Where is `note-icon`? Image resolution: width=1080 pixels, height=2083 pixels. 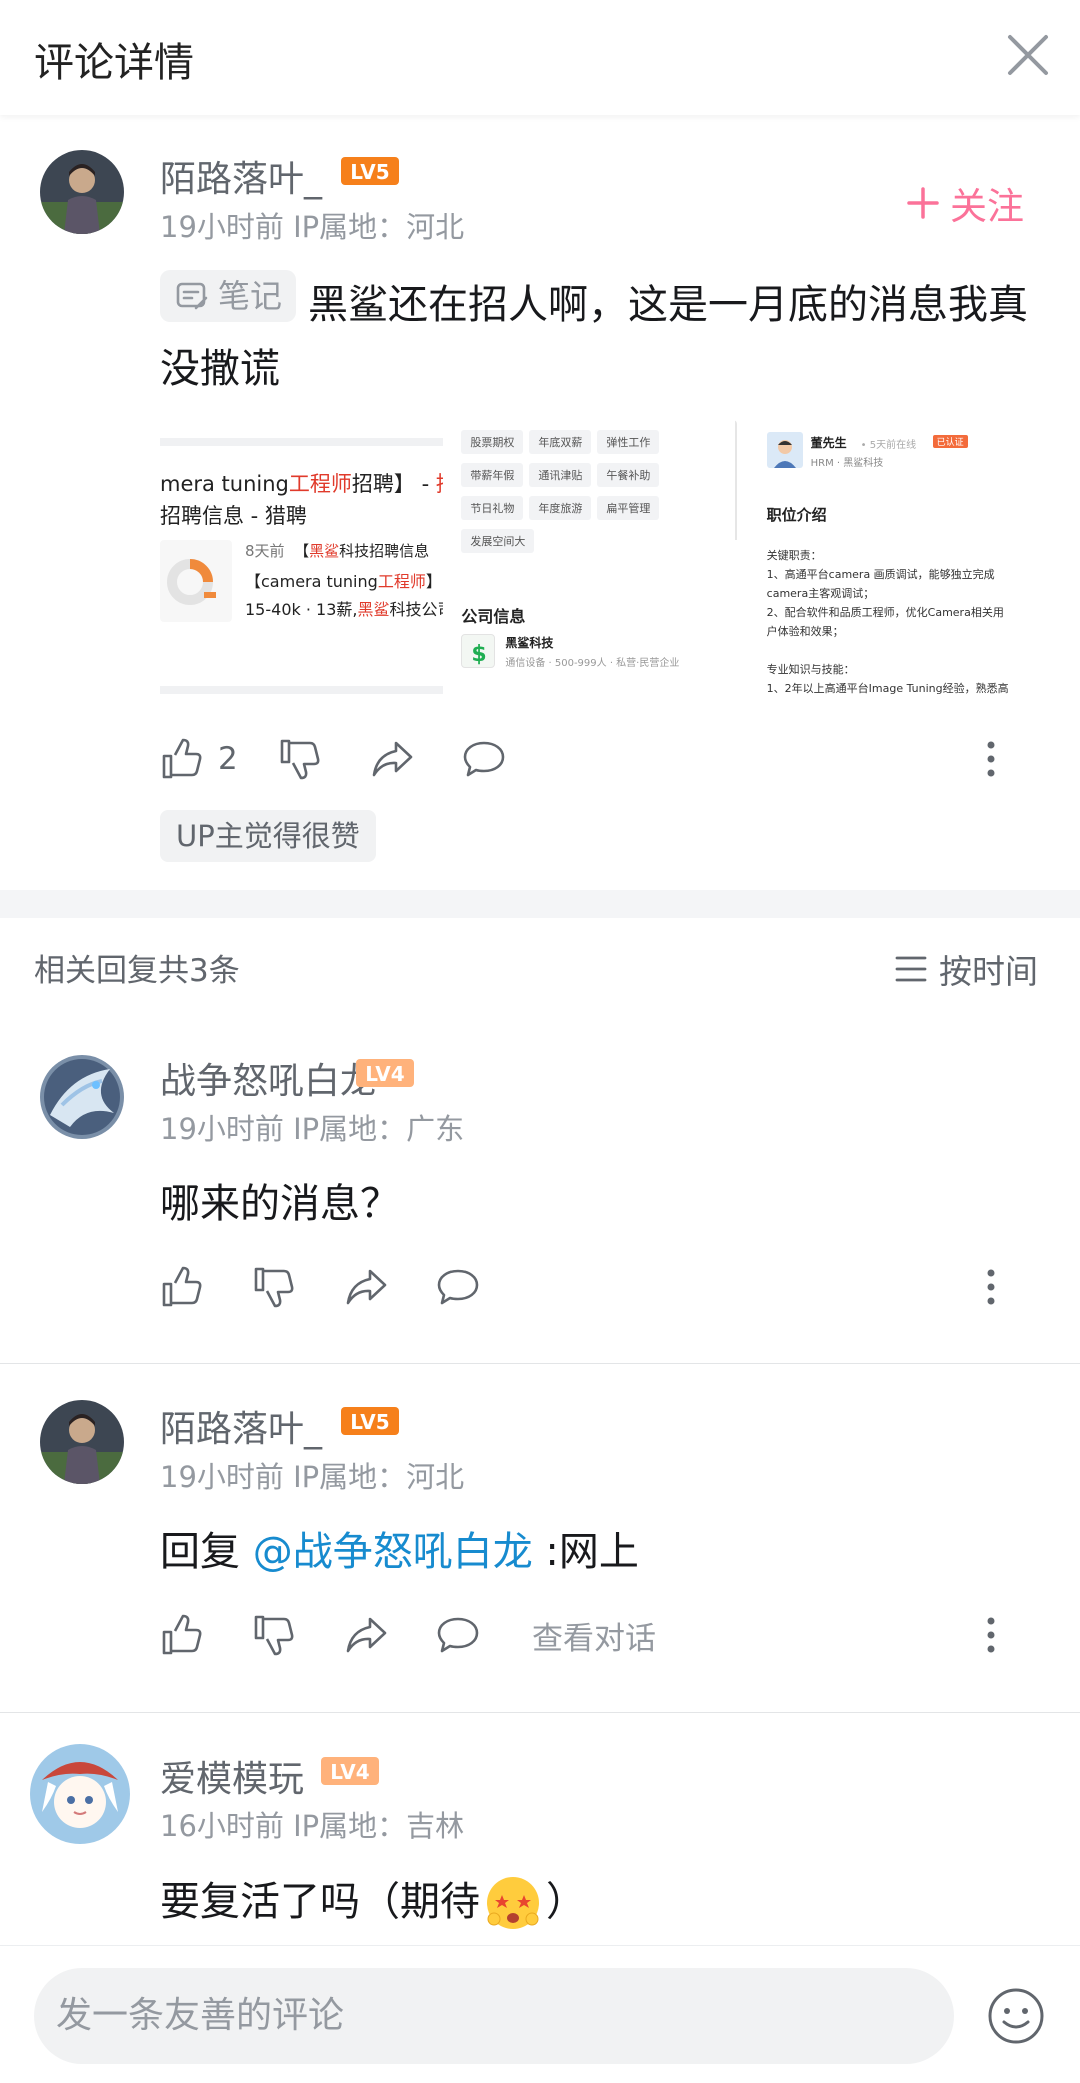 note-icon is located at coordinates (192, 296).